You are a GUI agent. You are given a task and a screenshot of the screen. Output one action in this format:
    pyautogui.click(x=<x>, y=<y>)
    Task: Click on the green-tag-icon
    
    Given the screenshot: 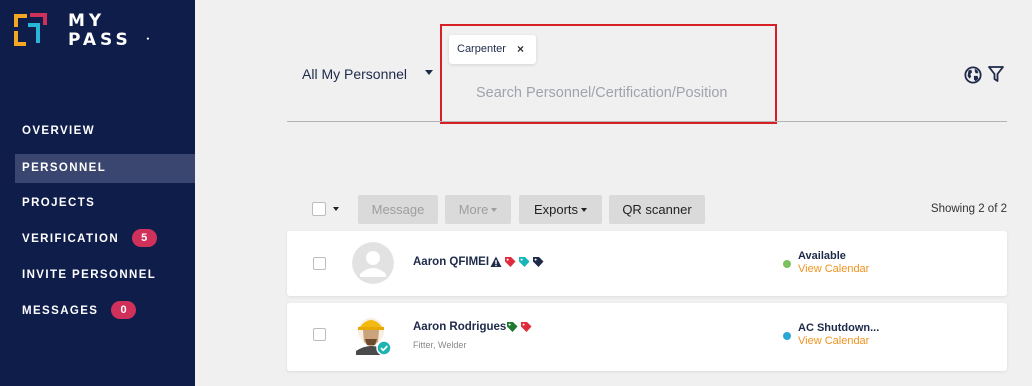 What is the action you would take?
    pyautogui.click(x=512, y=327)
    